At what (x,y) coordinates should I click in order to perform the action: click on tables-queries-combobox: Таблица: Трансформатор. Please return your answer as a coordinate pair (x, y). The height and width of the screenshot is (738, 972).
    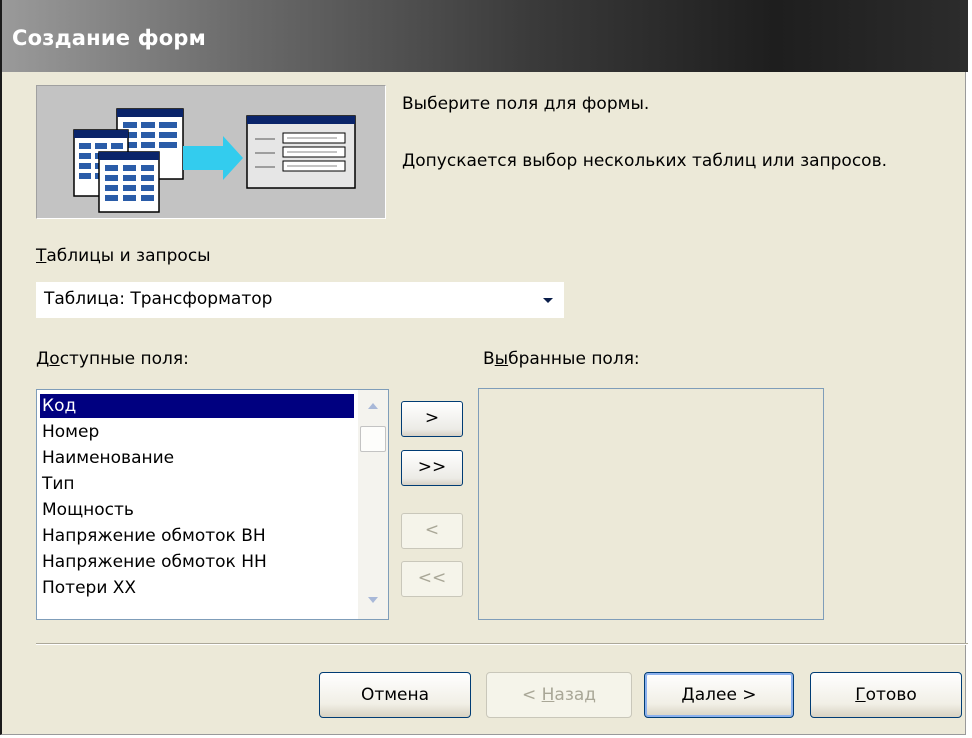
    Looking at the image, I should click on (300, 299).